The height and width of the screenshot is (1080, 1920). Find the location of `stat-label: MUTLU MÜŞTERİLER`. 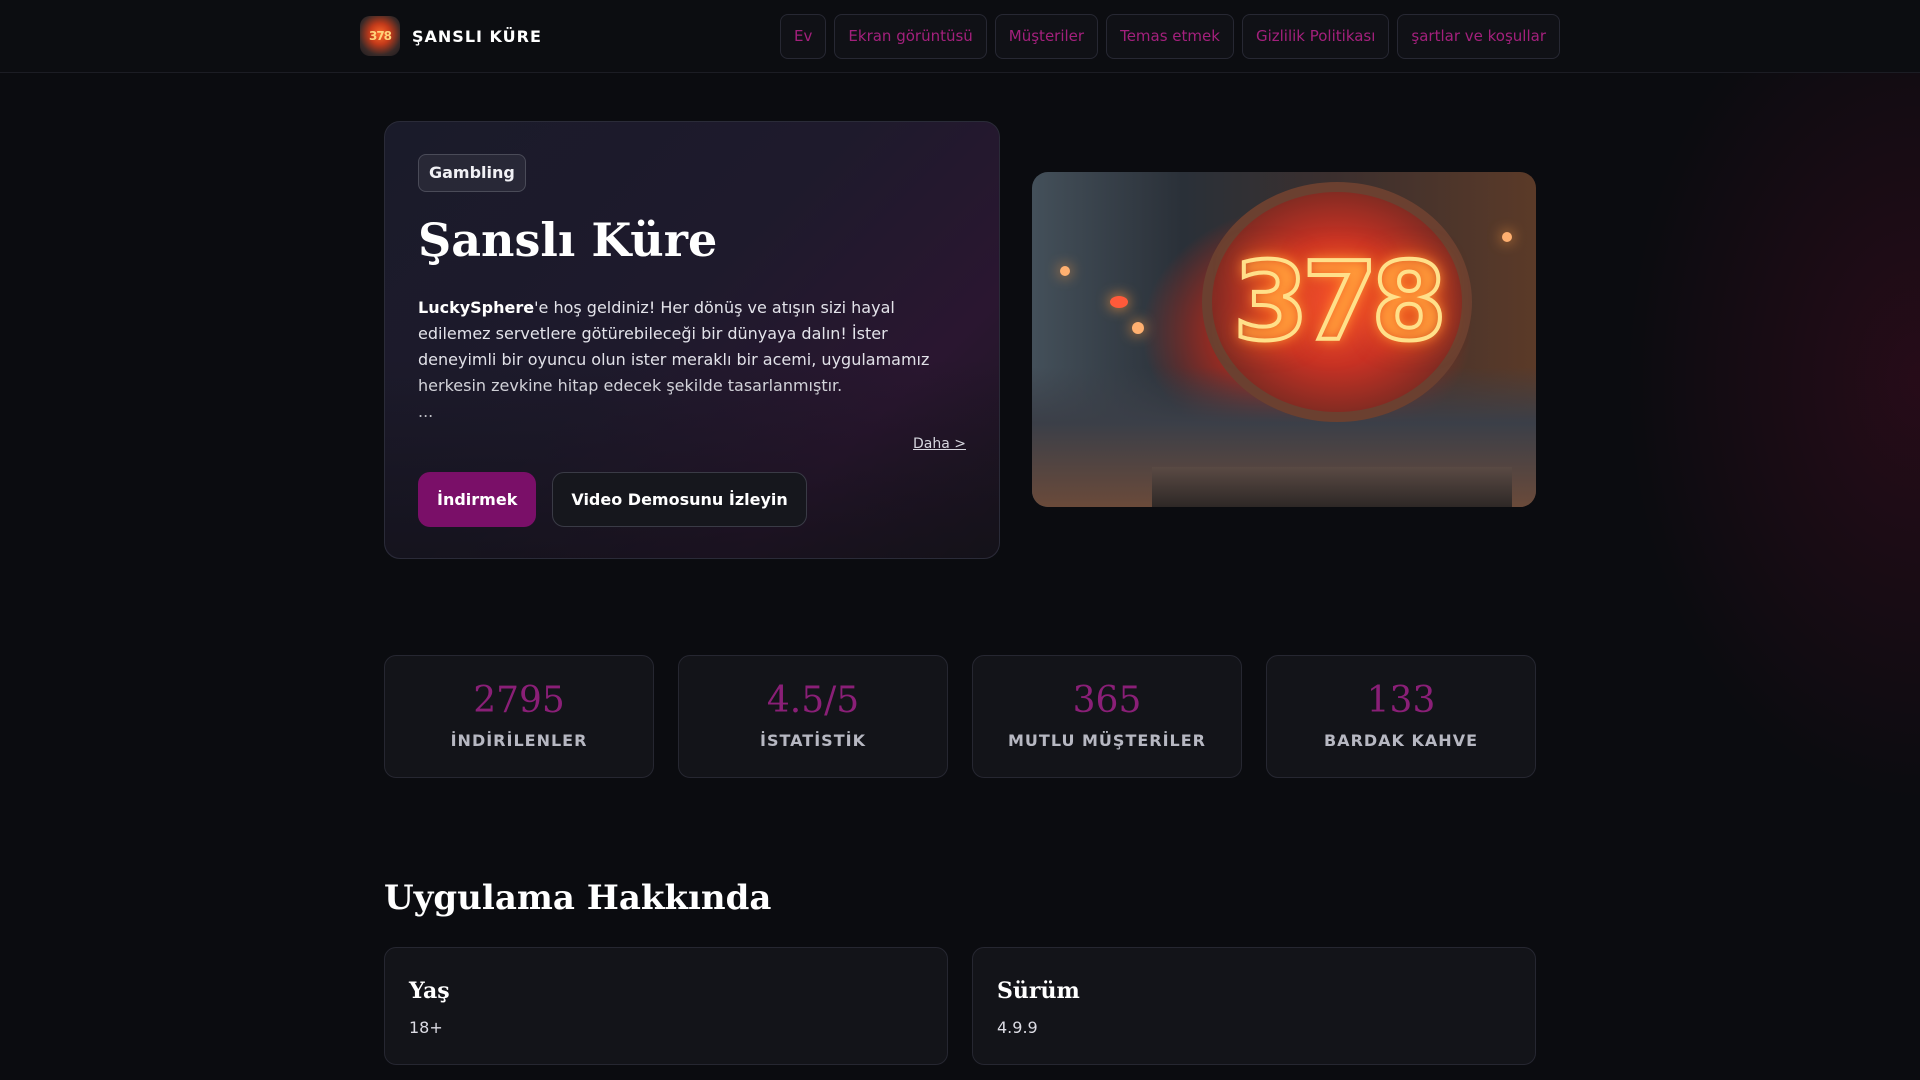

stat-label: MUTLU MÜŞTERİLER is located at coordinates (1106, 740).